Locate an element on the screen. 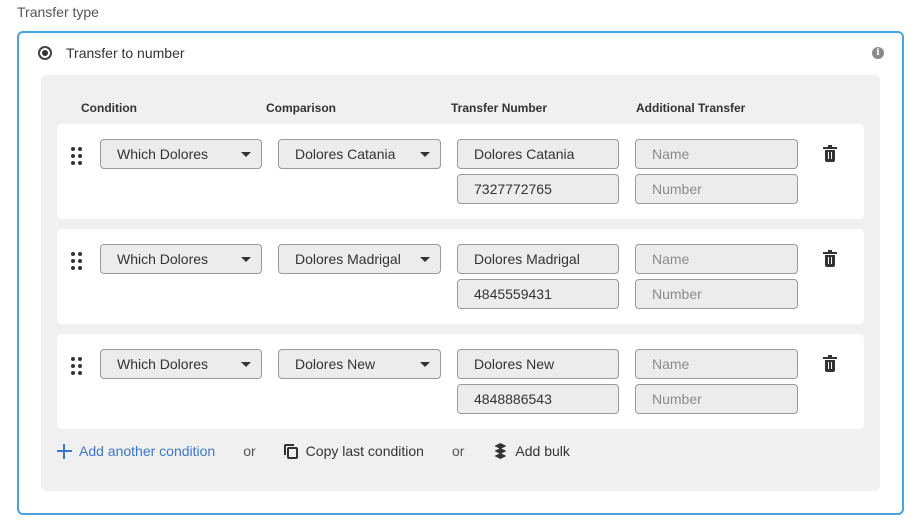 Image resolution: width=913 pixels, height=520 pixels. transfer-name-input: Dolores Madrigal is located at coordinates (538, 259).